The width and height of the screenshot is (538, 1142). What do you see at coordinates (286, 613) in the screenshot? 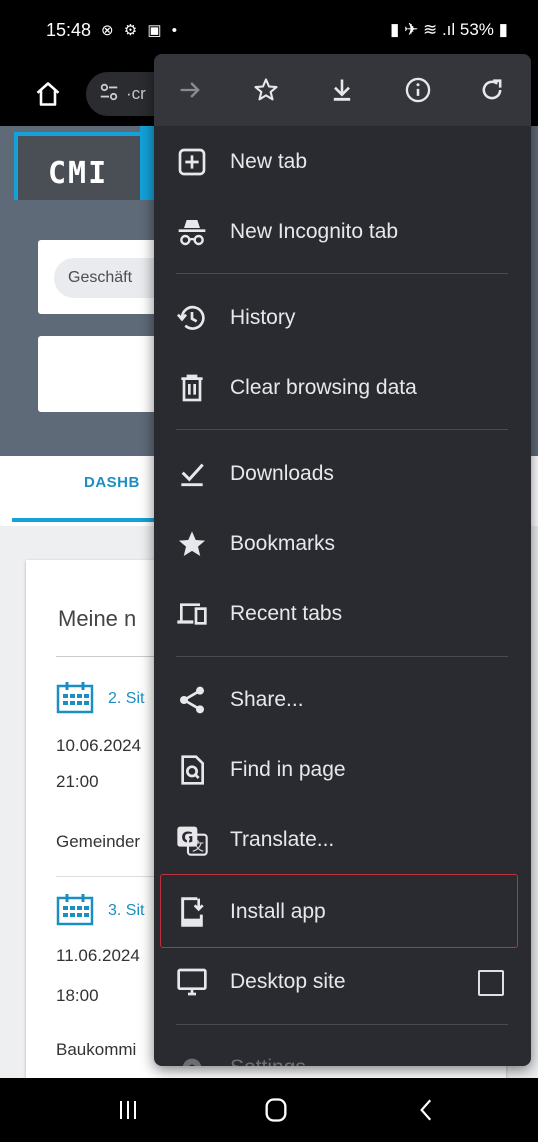
I see `menu-item-label: Recent tabs` at bounding box center [286, 613].